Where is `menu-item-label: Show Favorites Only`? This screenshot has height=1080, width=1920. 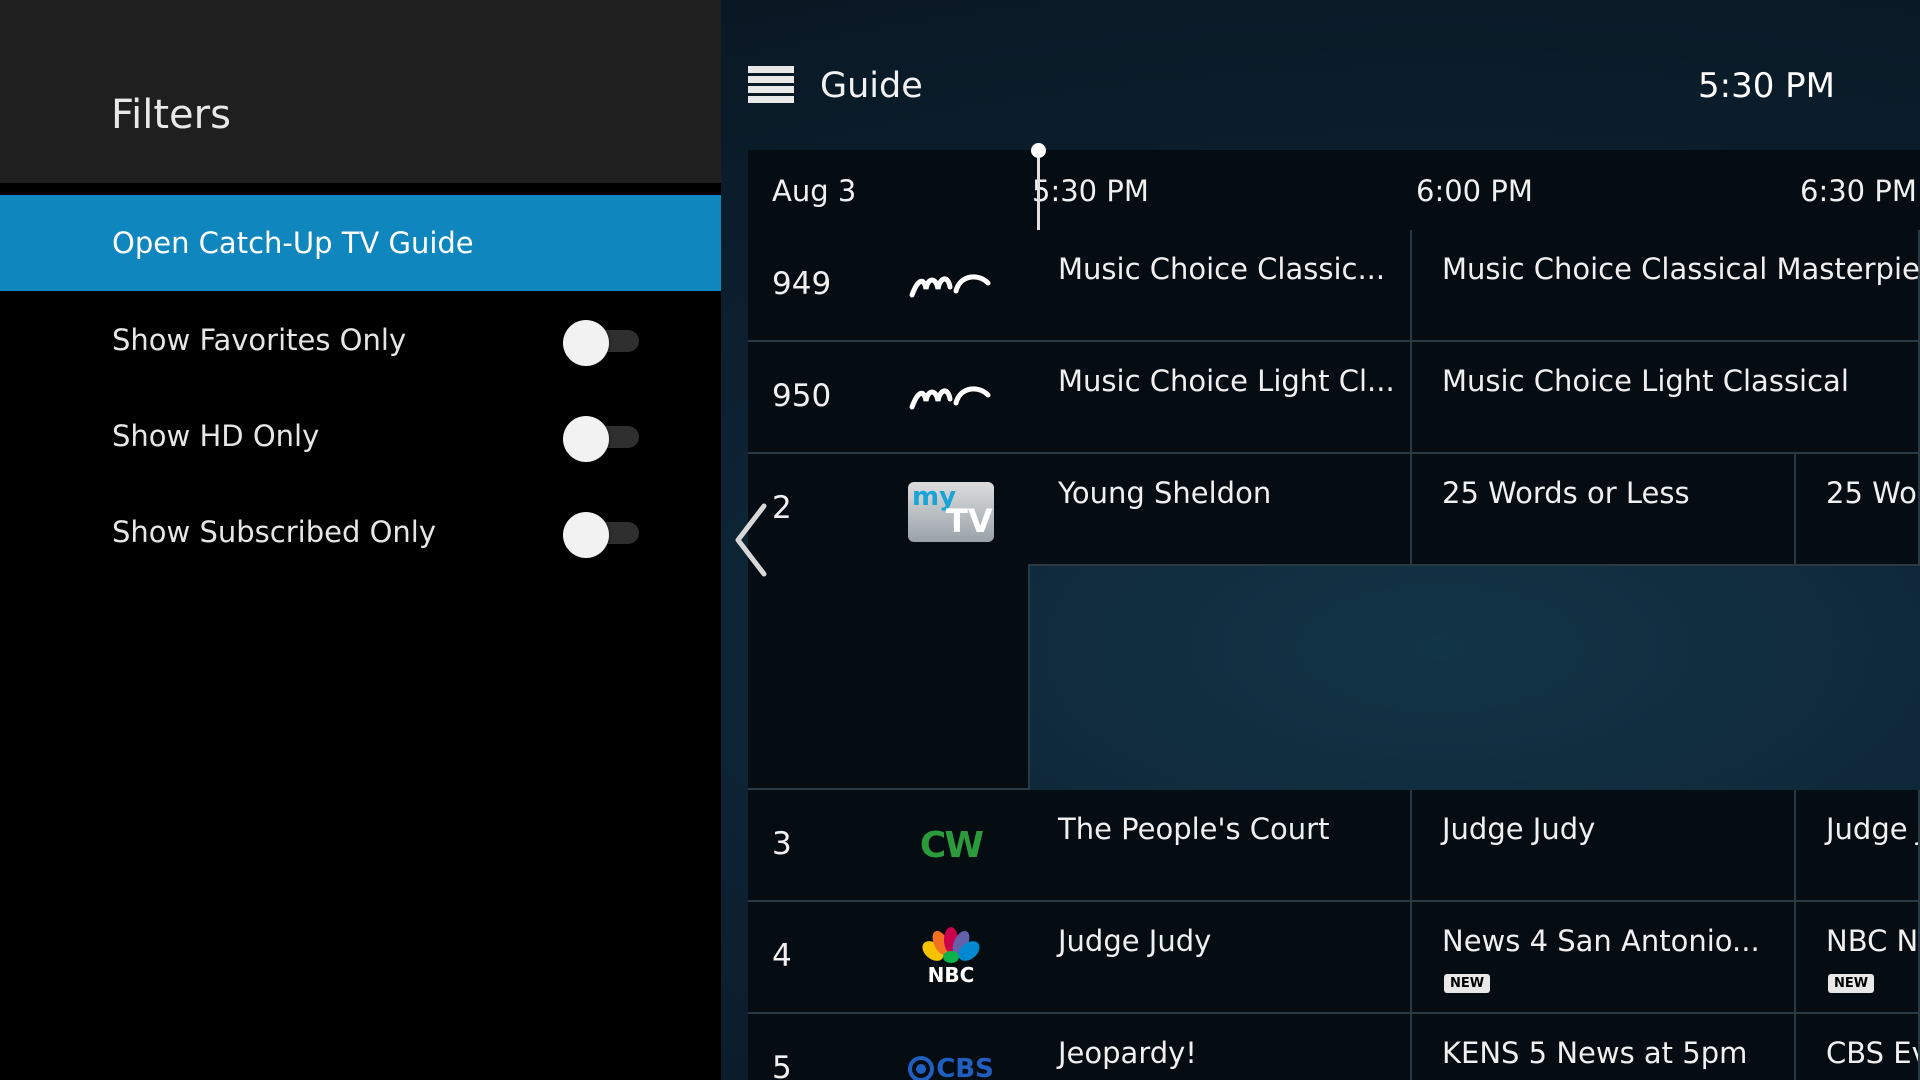
menu-item-label: Show Favorites Only is located at coordinates (259, 340).